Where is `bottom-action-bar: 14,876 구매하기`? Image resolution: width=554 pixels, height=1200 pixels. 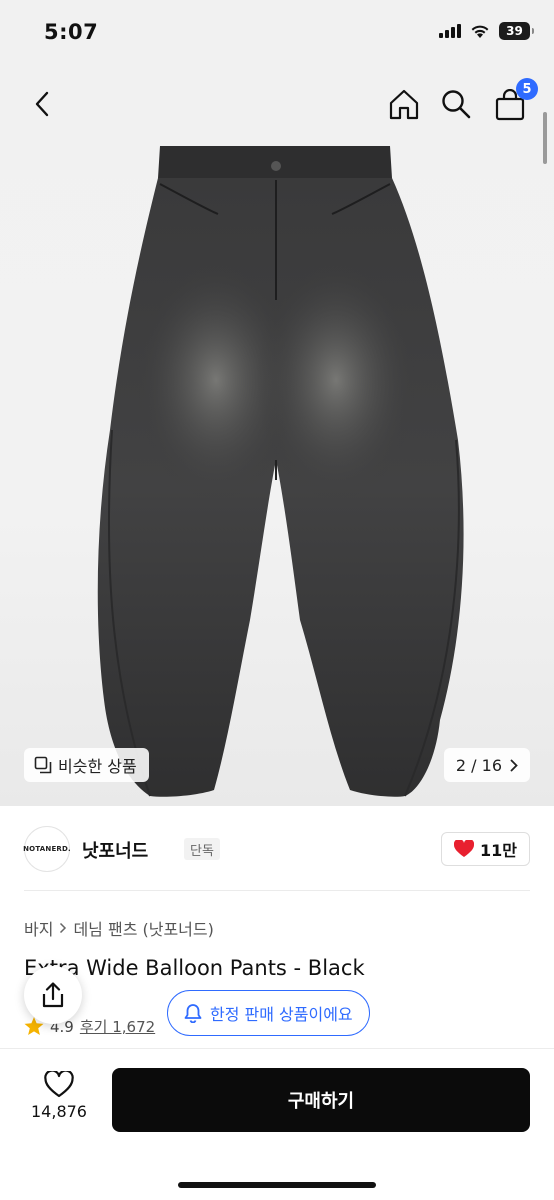
bottom-action-bar: 14,876 구매하기 is located at coordinates (277, 1124).